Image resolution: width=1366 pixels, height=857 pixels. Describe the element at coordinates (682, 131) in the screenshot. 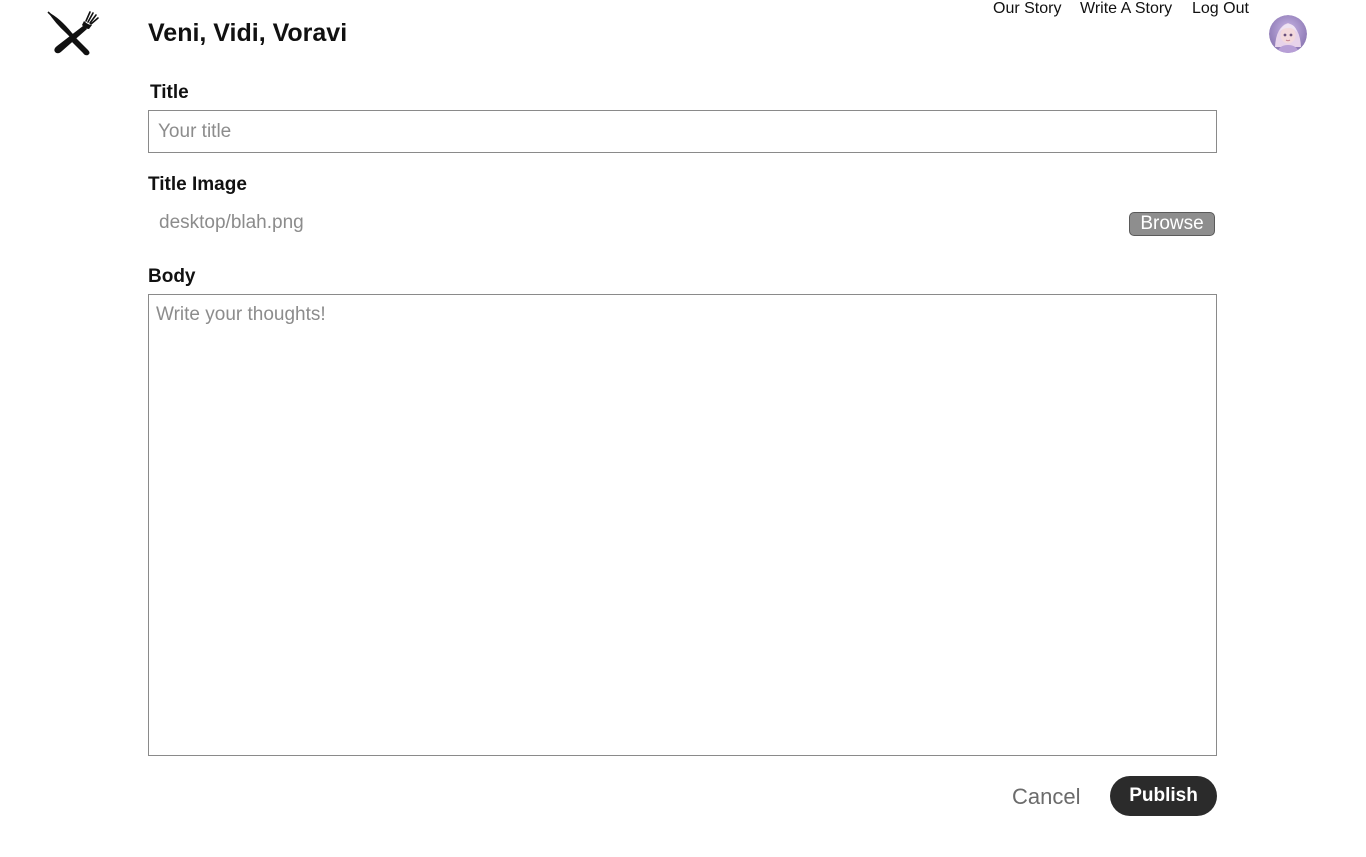

I see `title-input` at that location.